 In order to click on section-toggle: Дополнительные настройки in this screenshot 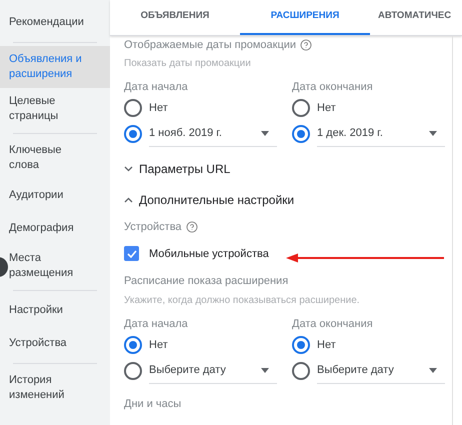, I will do `click(209, 200)`.